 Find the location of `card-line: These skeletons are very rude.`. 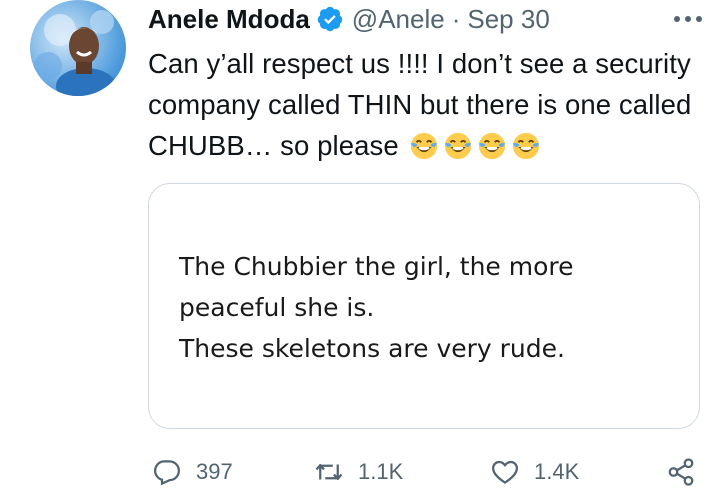

card-line: These skeletons are very rude. is located at coordinates (372, 348).